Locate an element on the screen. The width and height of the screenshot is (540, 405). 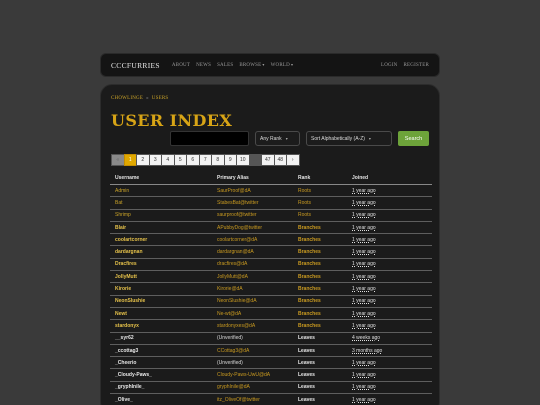
nav-world-dropdown: WORLD▾ is located at coordinates (282, 65).